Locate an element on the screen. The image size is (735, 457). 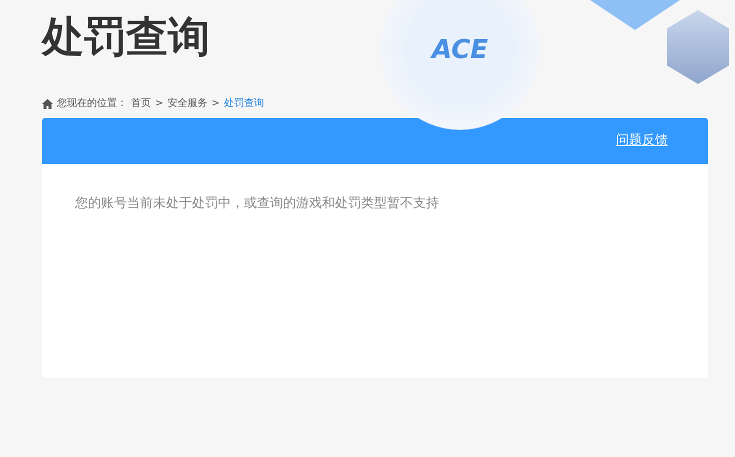
logo-text: ACE is located at coordinates (460, 50).